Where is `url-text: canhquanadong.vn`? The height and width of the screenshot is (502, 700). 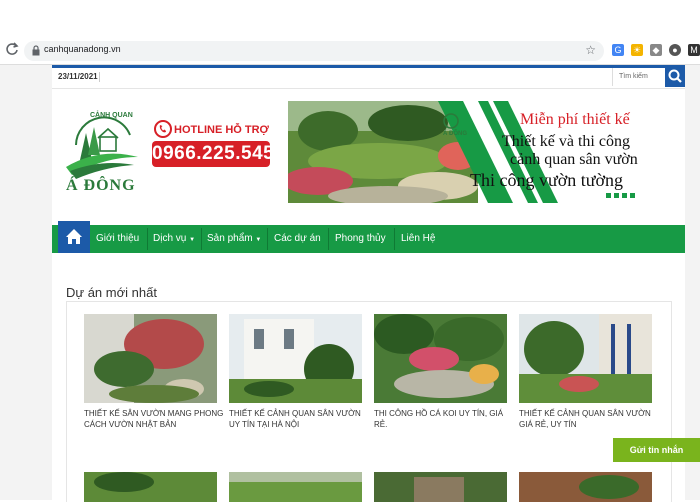 url-text: canhquanadong.vn is located at coordinates (82, 49).